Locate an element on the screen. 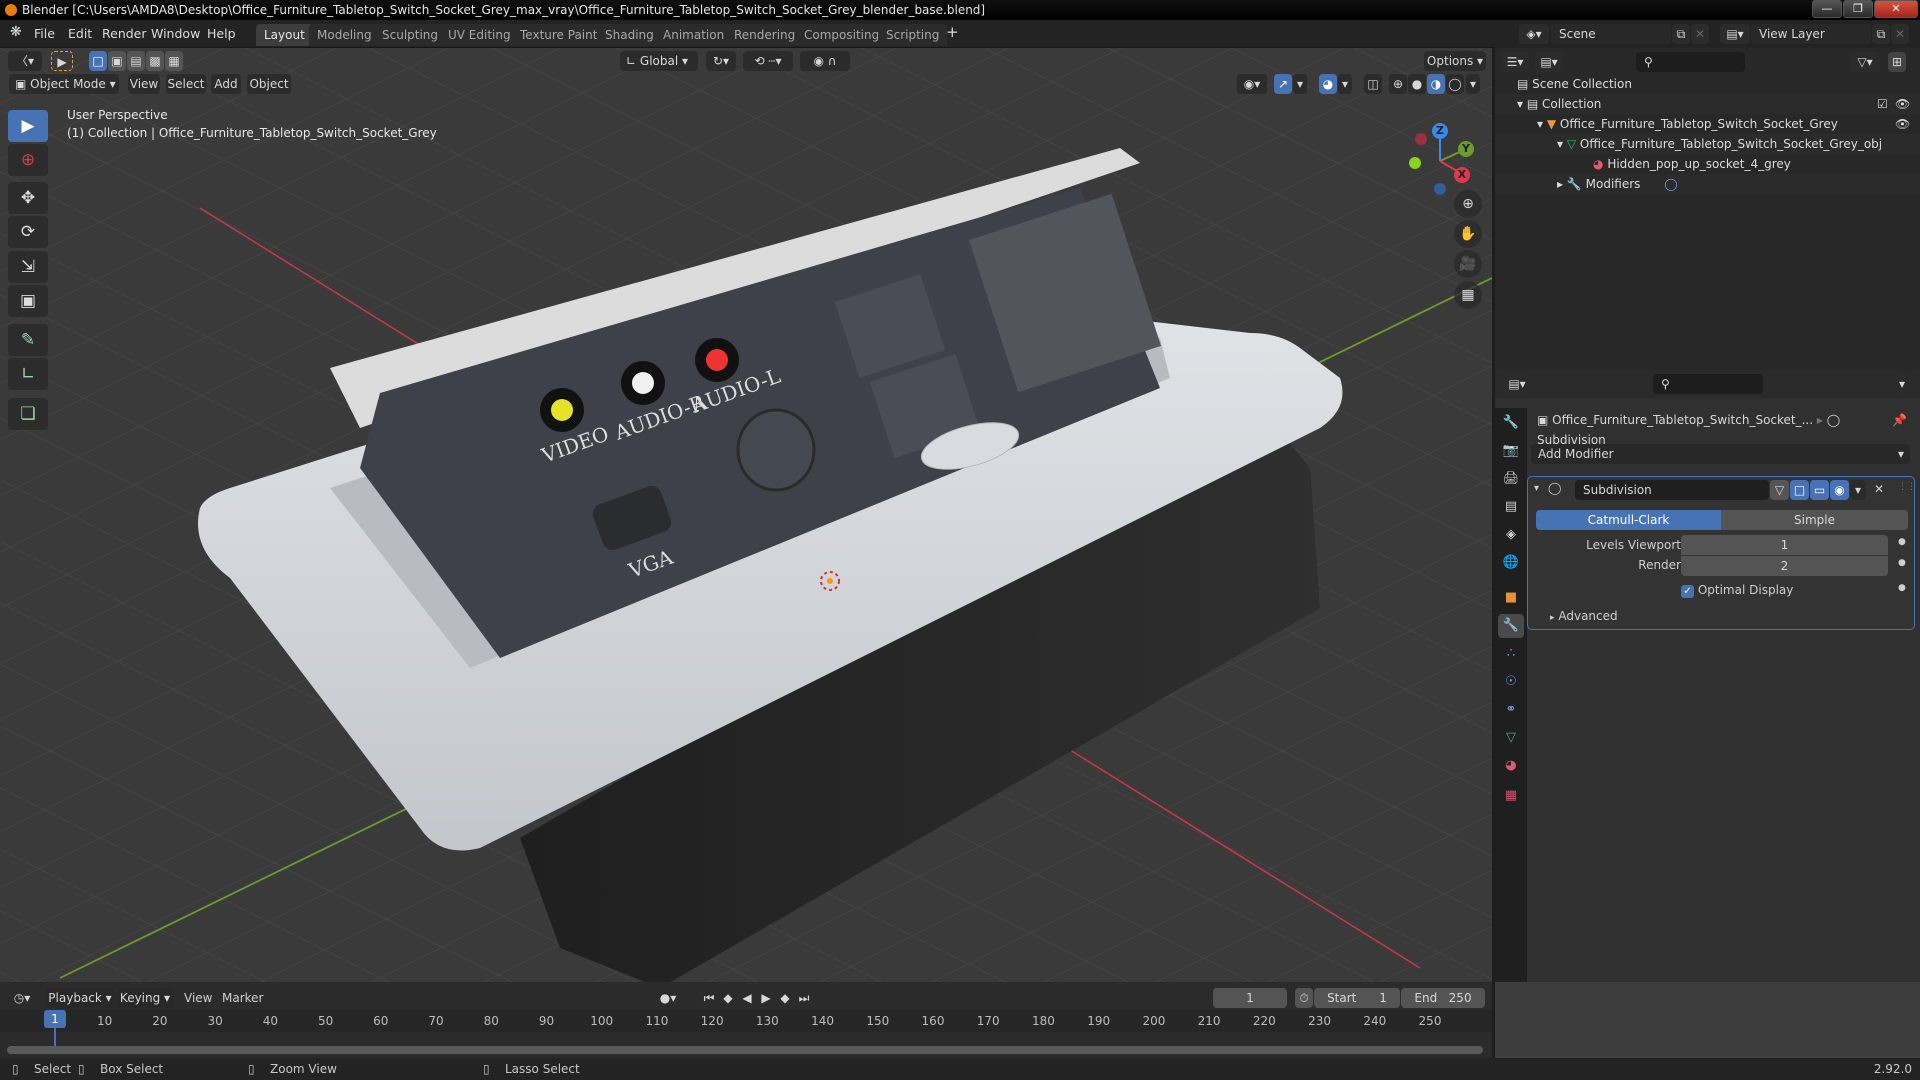  tab-texture-icon: ▦ is located at coordinates (1511, 796).